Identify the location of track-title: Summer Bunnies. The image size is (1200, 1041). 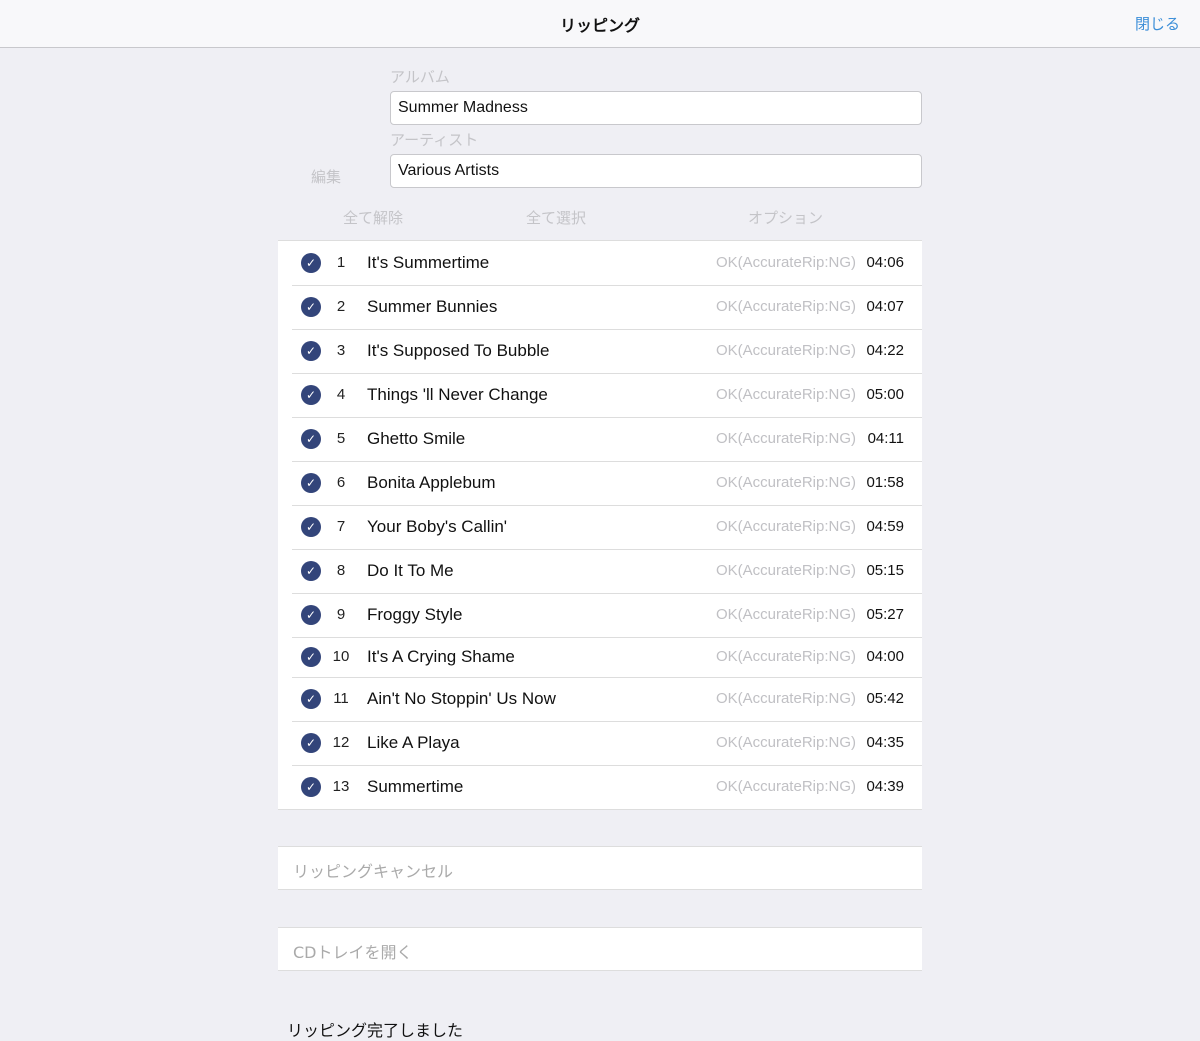
(432, 306).